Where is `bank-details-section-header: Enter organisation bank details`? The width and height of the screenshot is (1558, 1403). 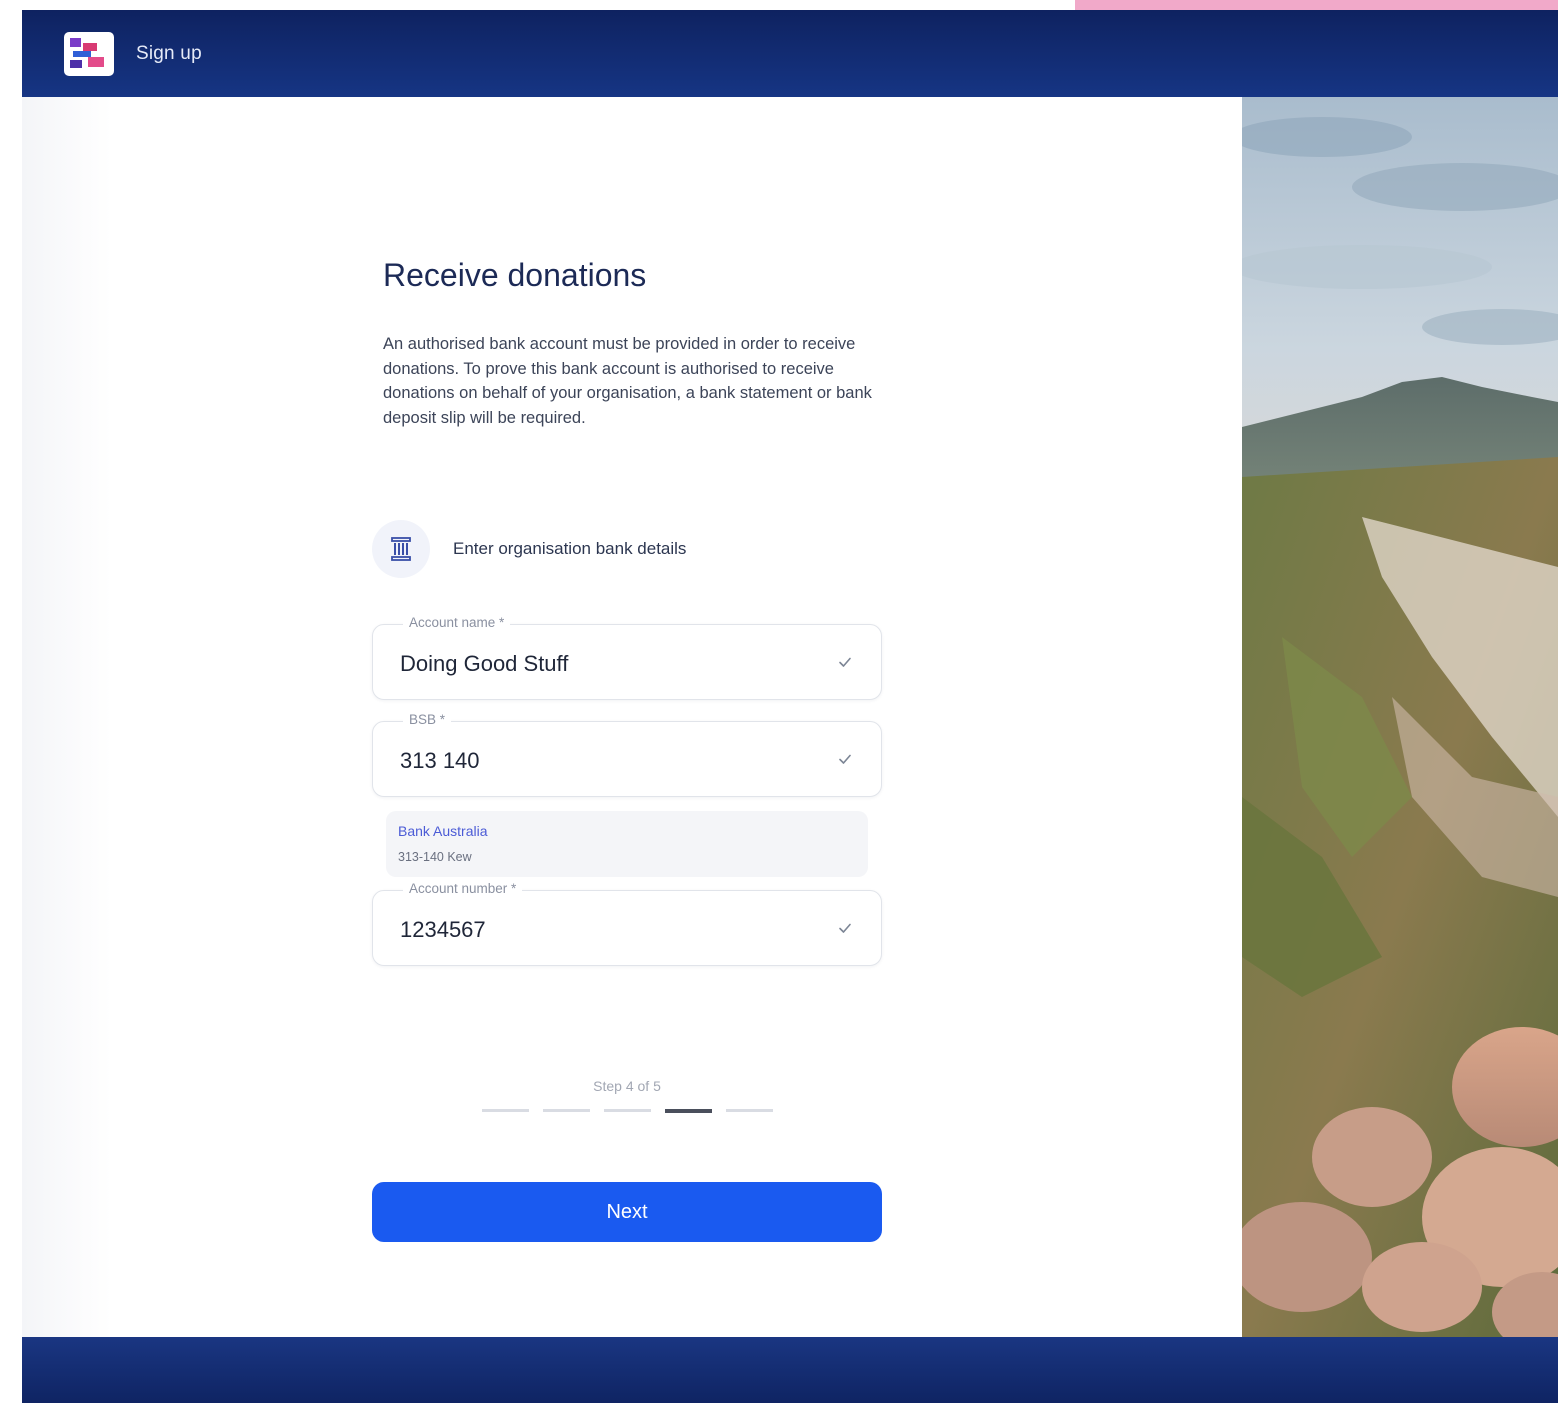 bank-details-section-header: Enter organisation bank details is located at coordinates (529, 549).